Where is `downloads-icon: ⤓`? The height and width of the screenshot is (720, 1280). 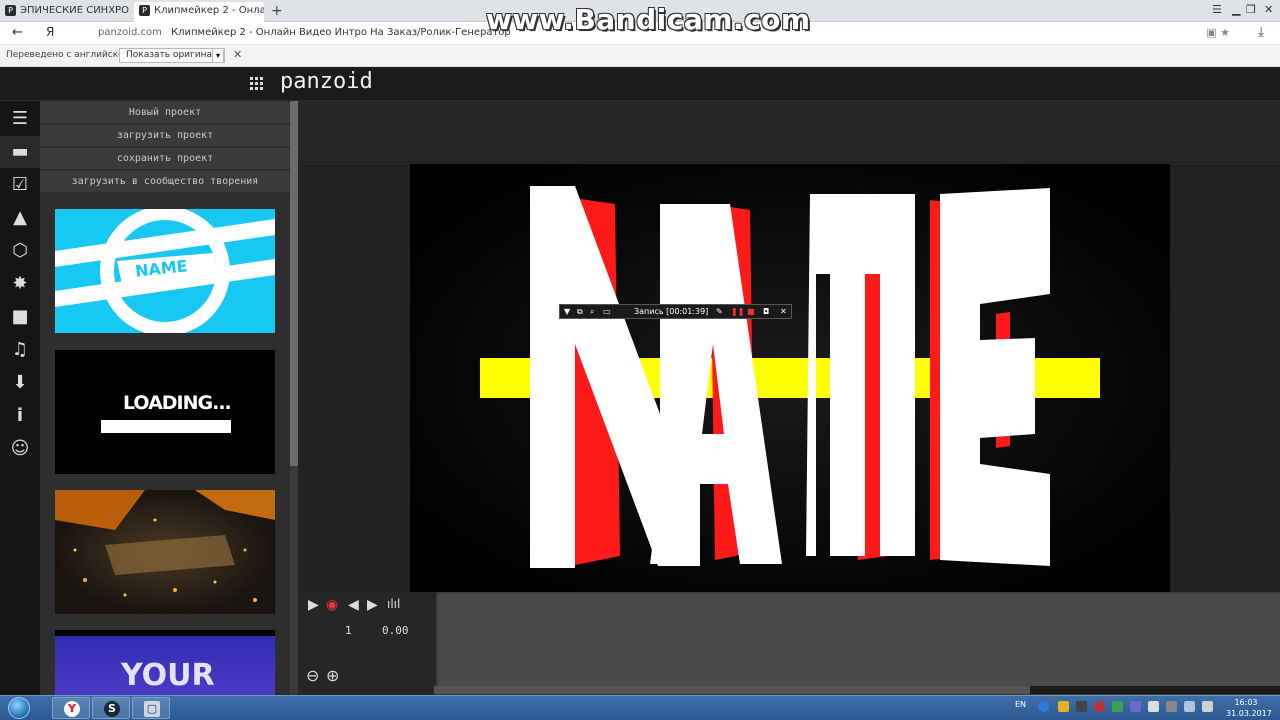 downloads-icon: ⤓ is located at coordinates (1261, 32).